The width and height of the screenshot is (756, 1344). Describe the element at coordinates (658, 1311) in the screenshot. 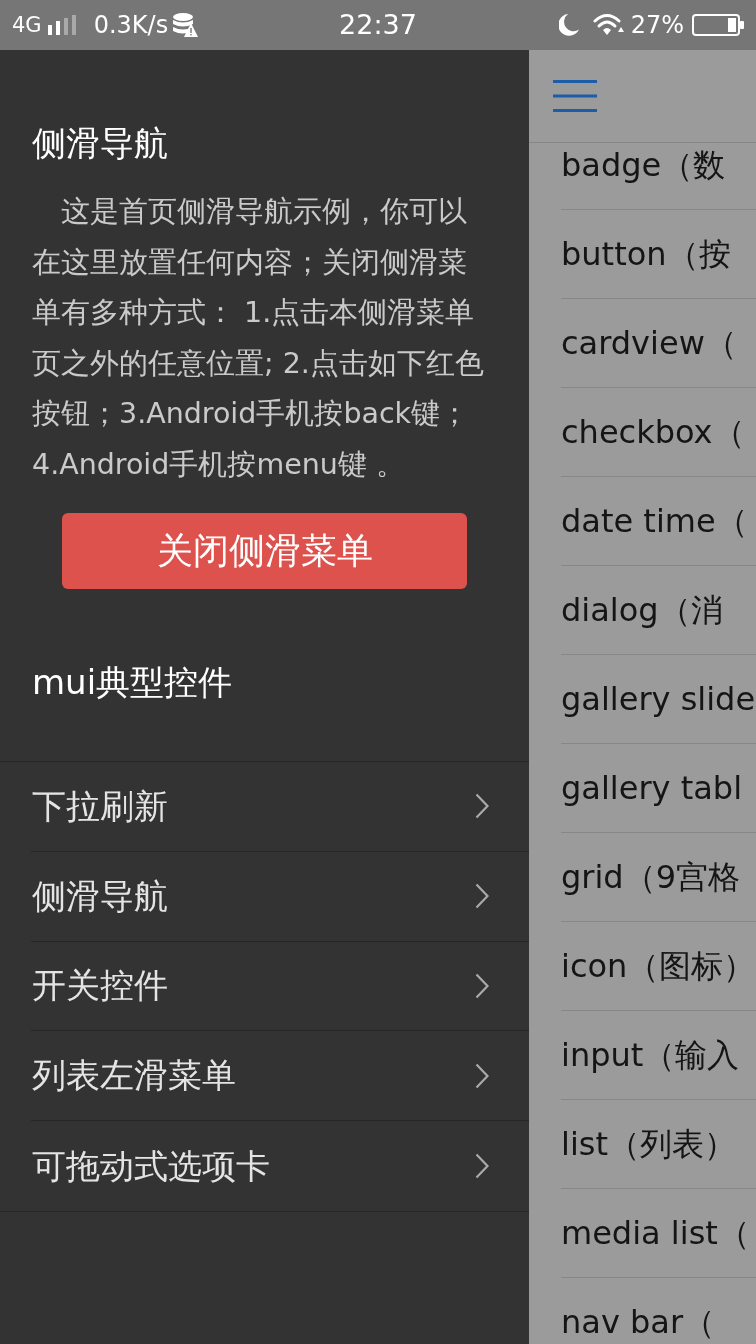

I see `list-item: nav bar（` at that location.